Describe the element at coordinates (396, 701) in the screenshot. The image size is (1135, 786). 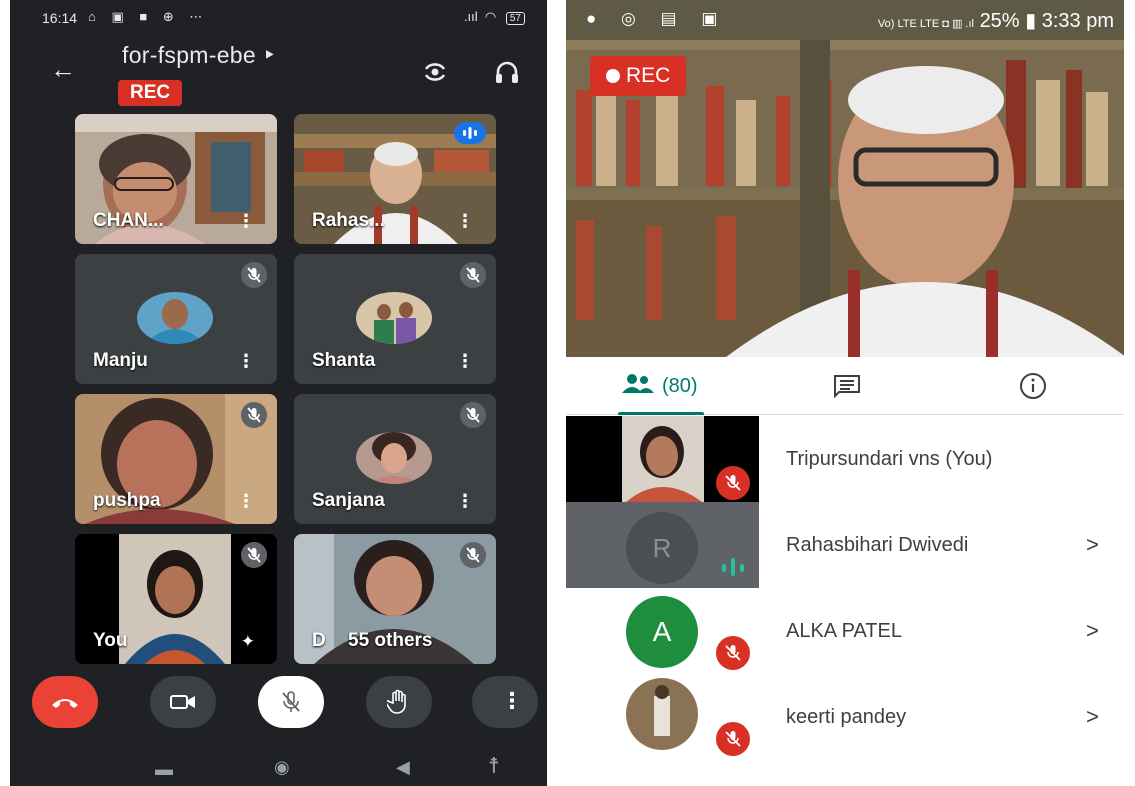
I see `hand-icon` at that location.